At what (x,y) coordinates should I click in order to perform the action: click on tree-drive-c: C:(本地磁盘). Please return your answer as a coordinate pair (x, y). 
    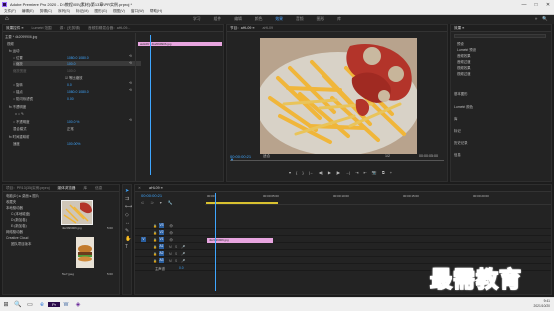
    Looking at the image, I should click on (20, 213).